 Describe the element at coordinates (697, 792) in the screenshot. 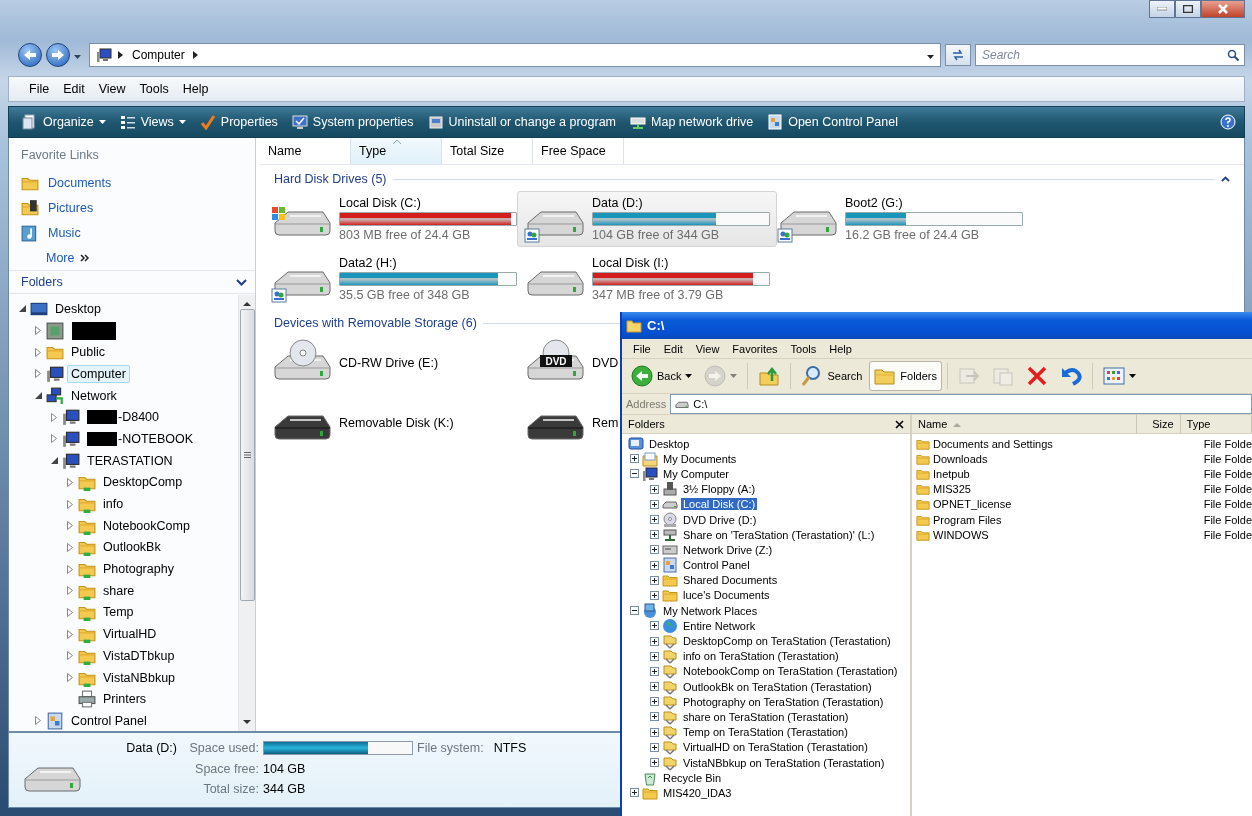

I see `tree-item: MIS420_IDA3` at that location.